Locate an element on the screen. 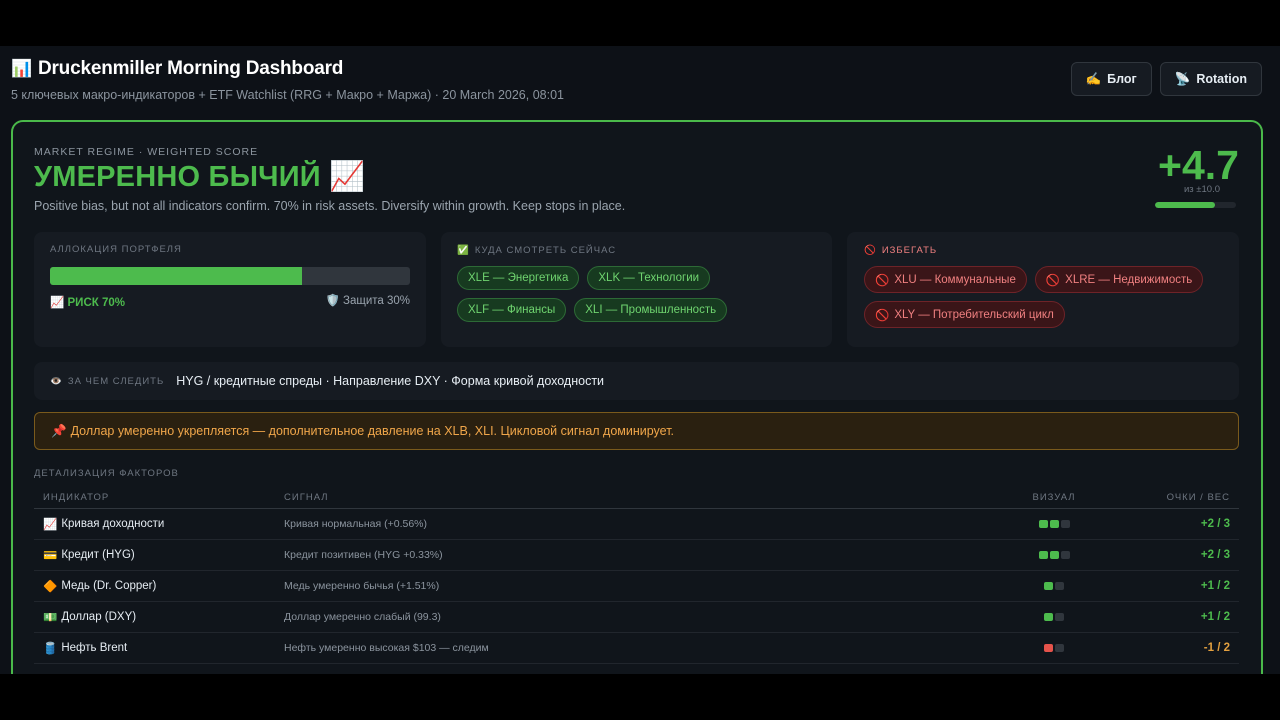  indicator-name: Кредит (HYG) is located at coordinates (98, 555).